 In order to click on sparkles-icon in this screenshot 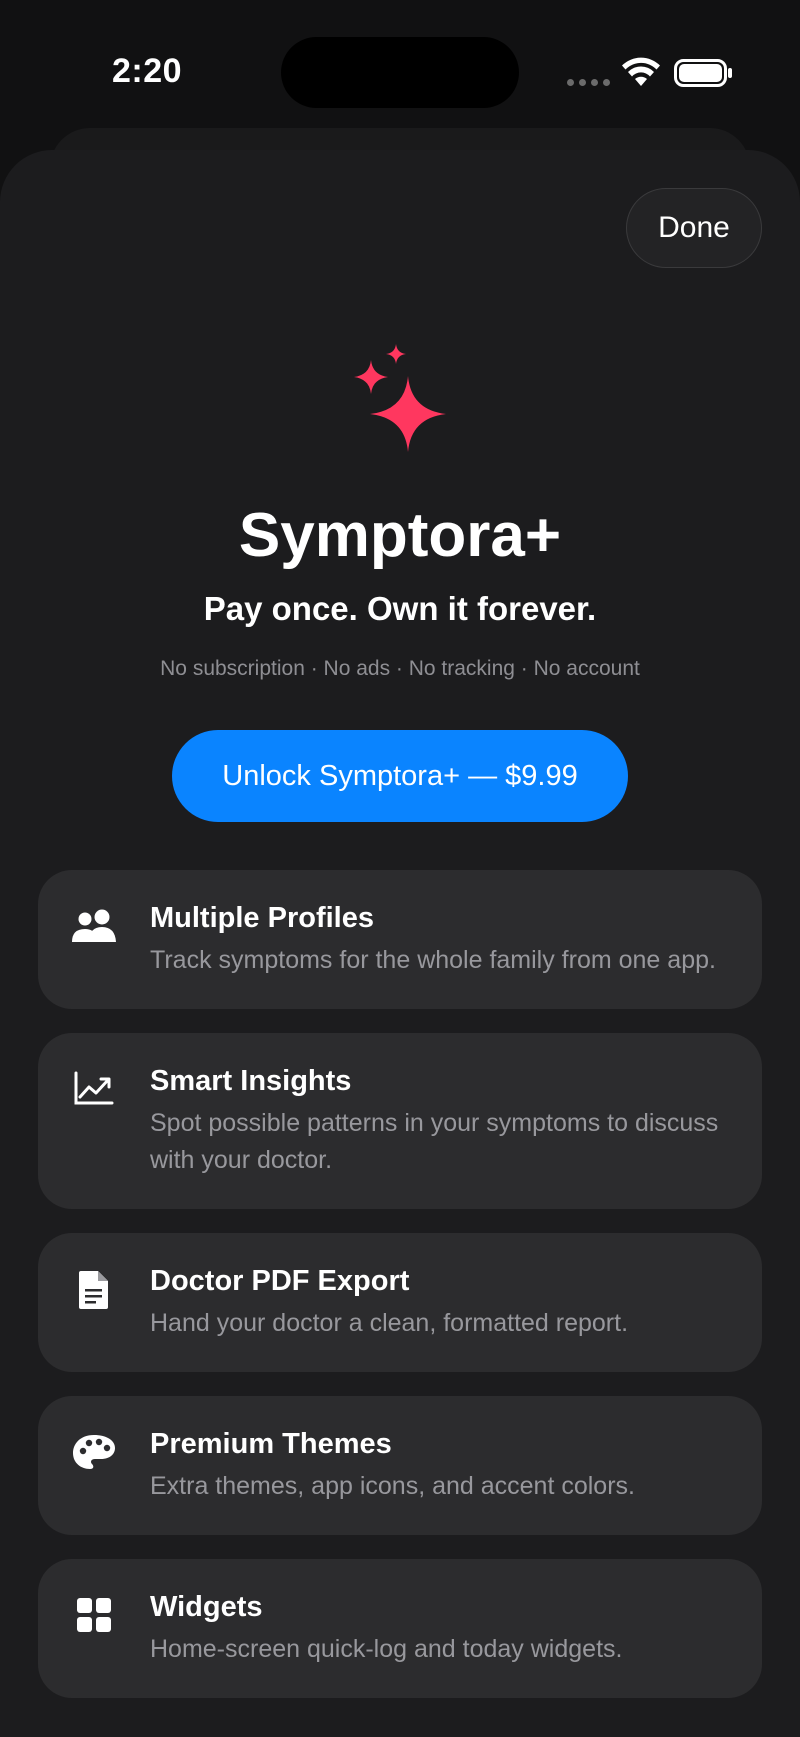, I will do `click(400, 398)`.